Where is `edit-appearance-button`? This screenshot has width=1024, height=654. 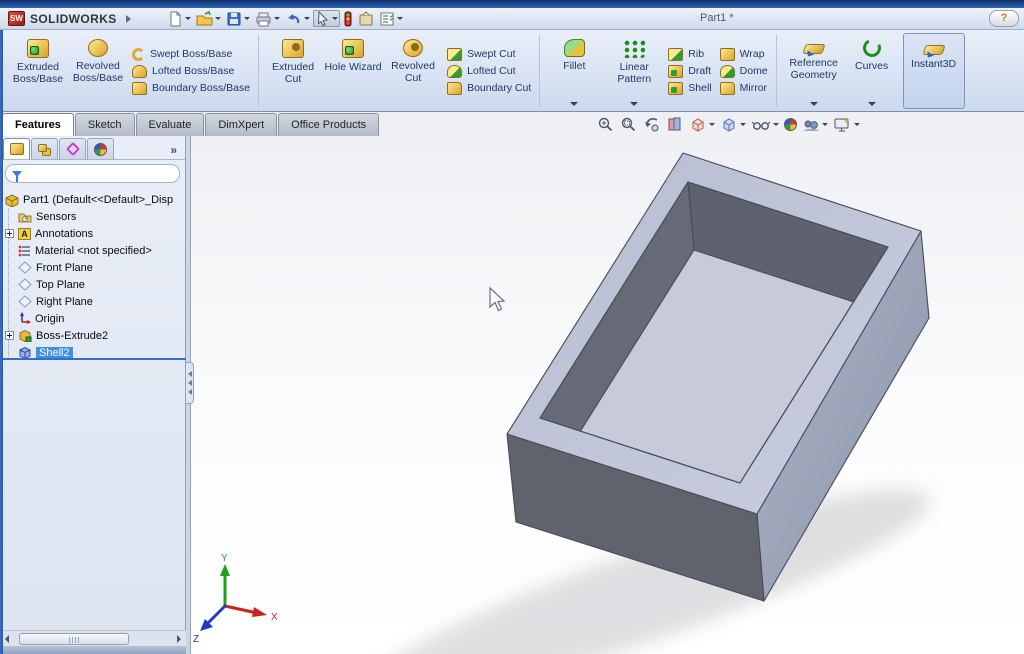 edit-appearance-button is located at coordinates (790, 124).